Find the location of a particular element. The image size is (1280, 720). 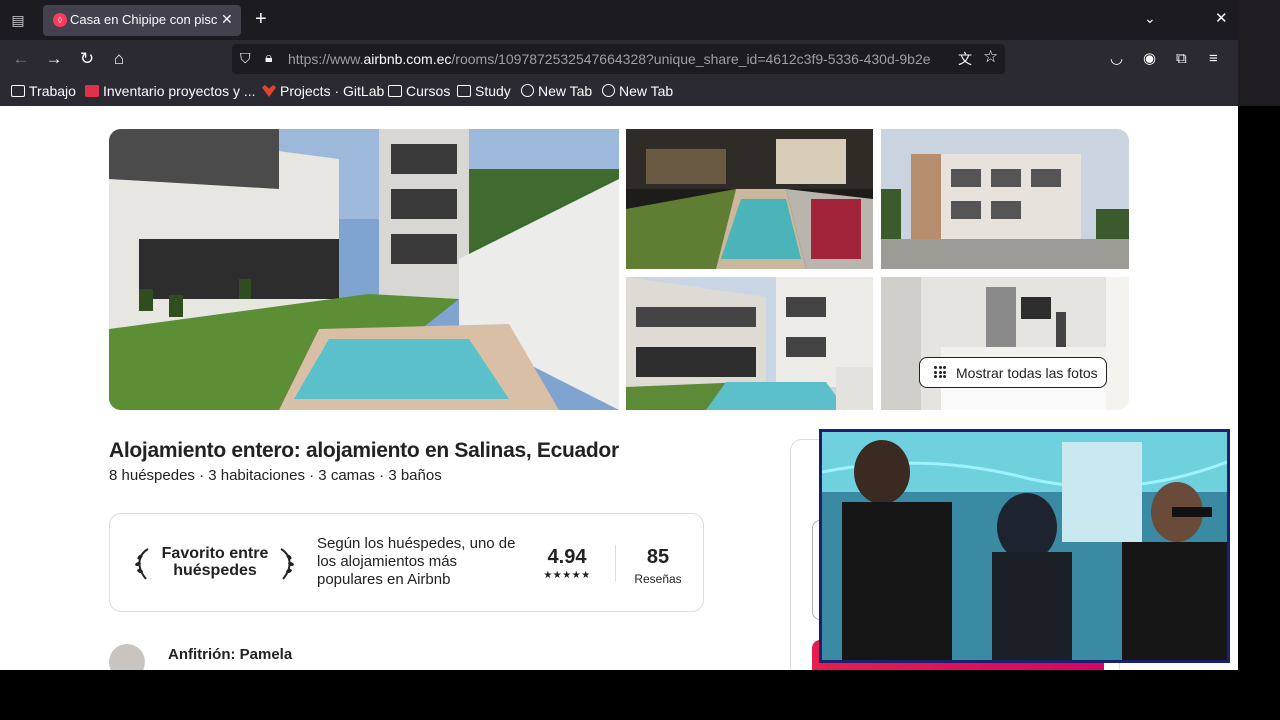

tab-title: Casa en Chipipe con piscina is located at coordinates (144, 19).